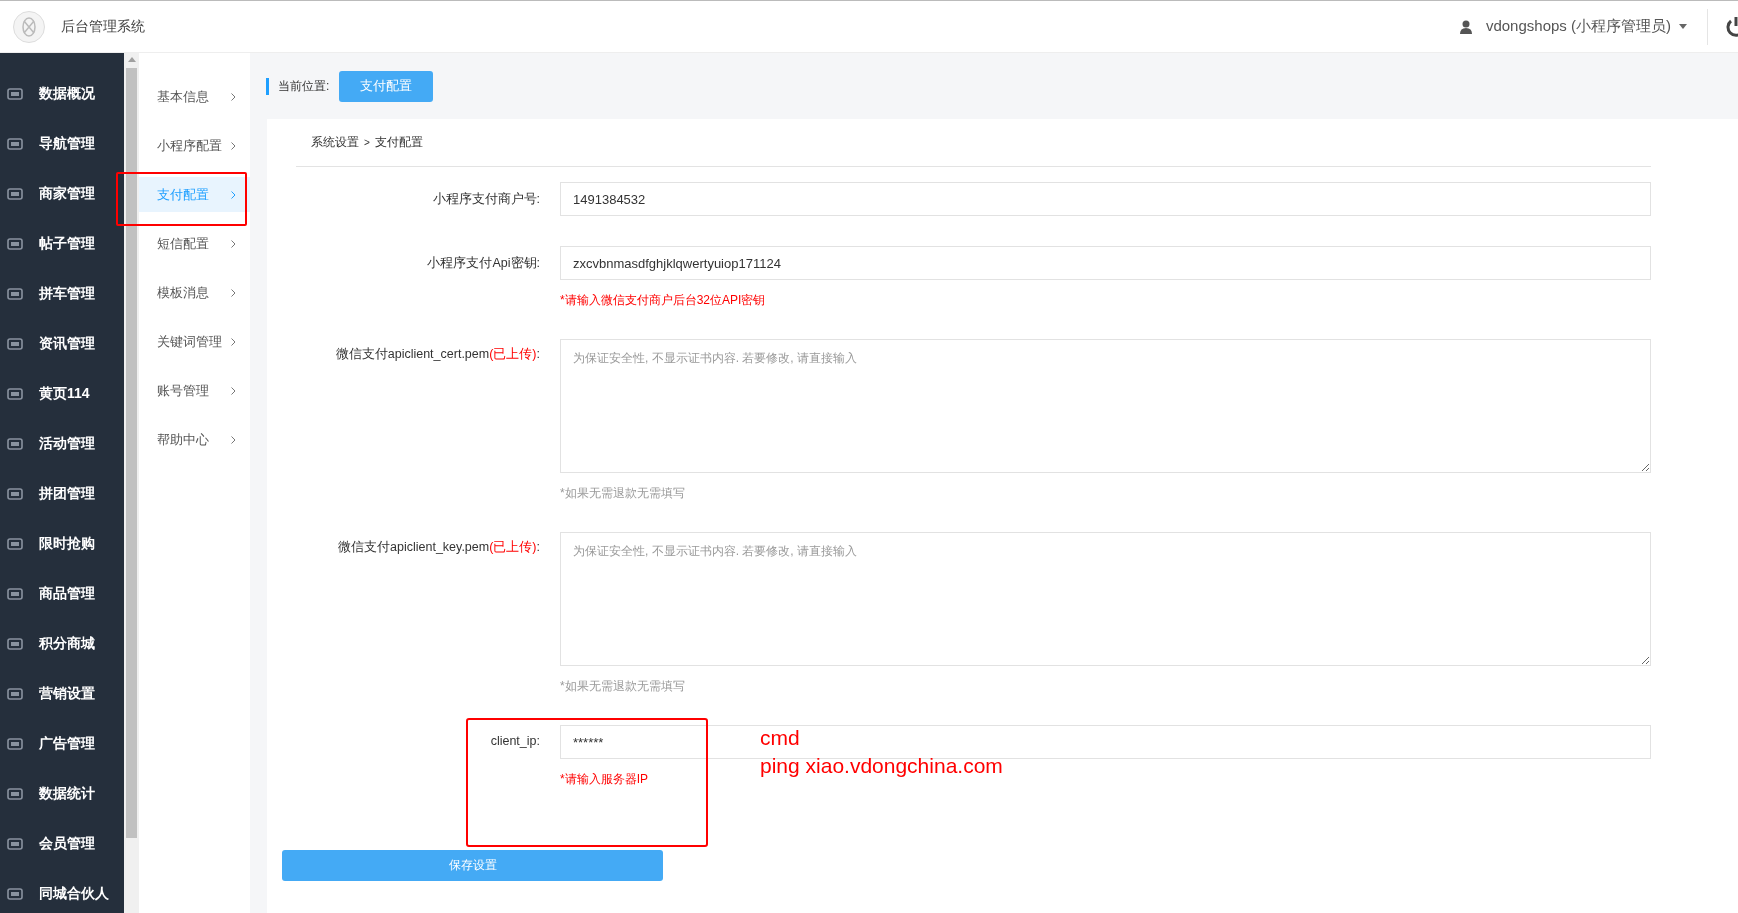  What do you see at coordinates (1105, 199) in the screenshot?
I see `text-field: 1491384532` at bounding box center [1105, 199].